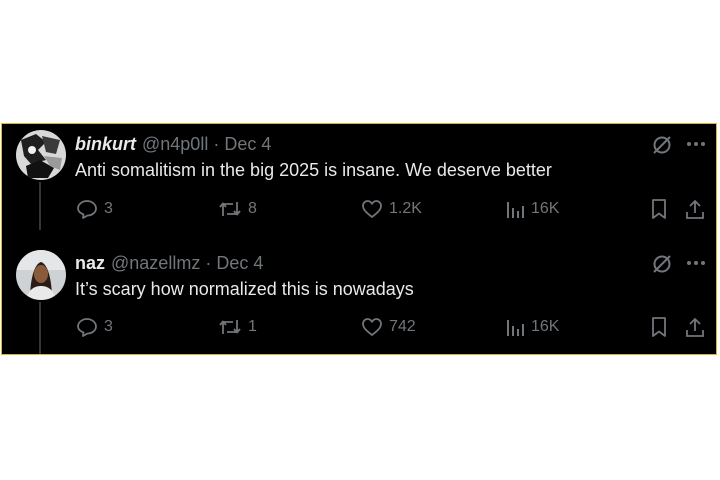 This screenshot has width=720, height=480. Describe the element at coordinates (105, 144) in the screenshot. I see `display-name: binkurt` at that location.